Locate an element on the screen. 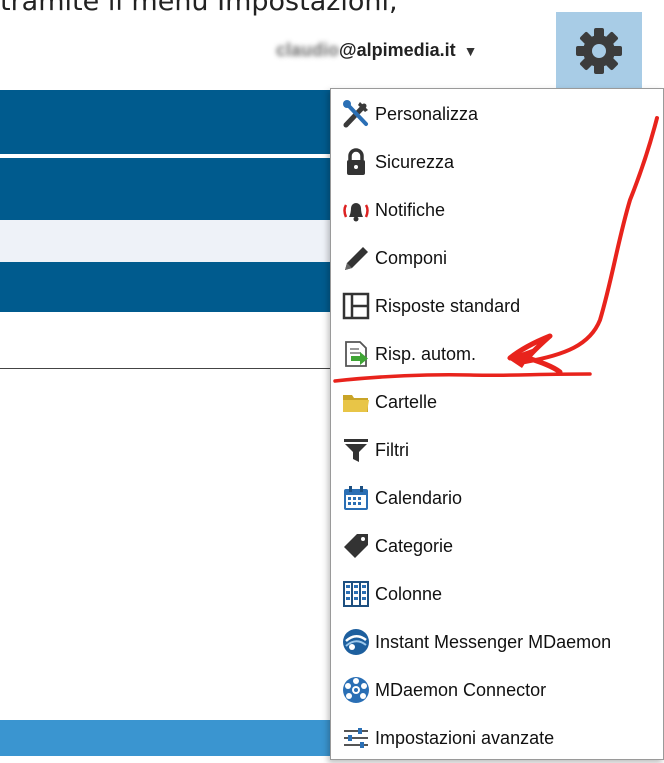 The height and width of the screenshot is (763, 664). lock-icon is located at coordinates (356, 162).